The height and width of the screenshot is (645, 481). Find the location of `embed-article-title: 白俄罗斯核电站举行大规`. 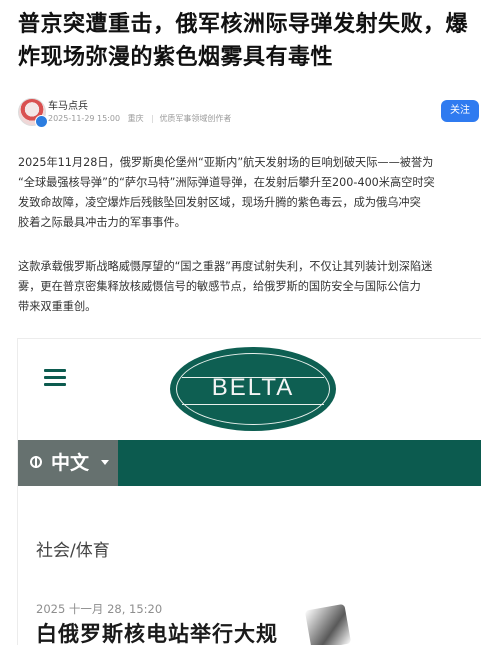

embed-article-title: 白俄罗斯核电站举行大规 is located at coordinates (157, 631).